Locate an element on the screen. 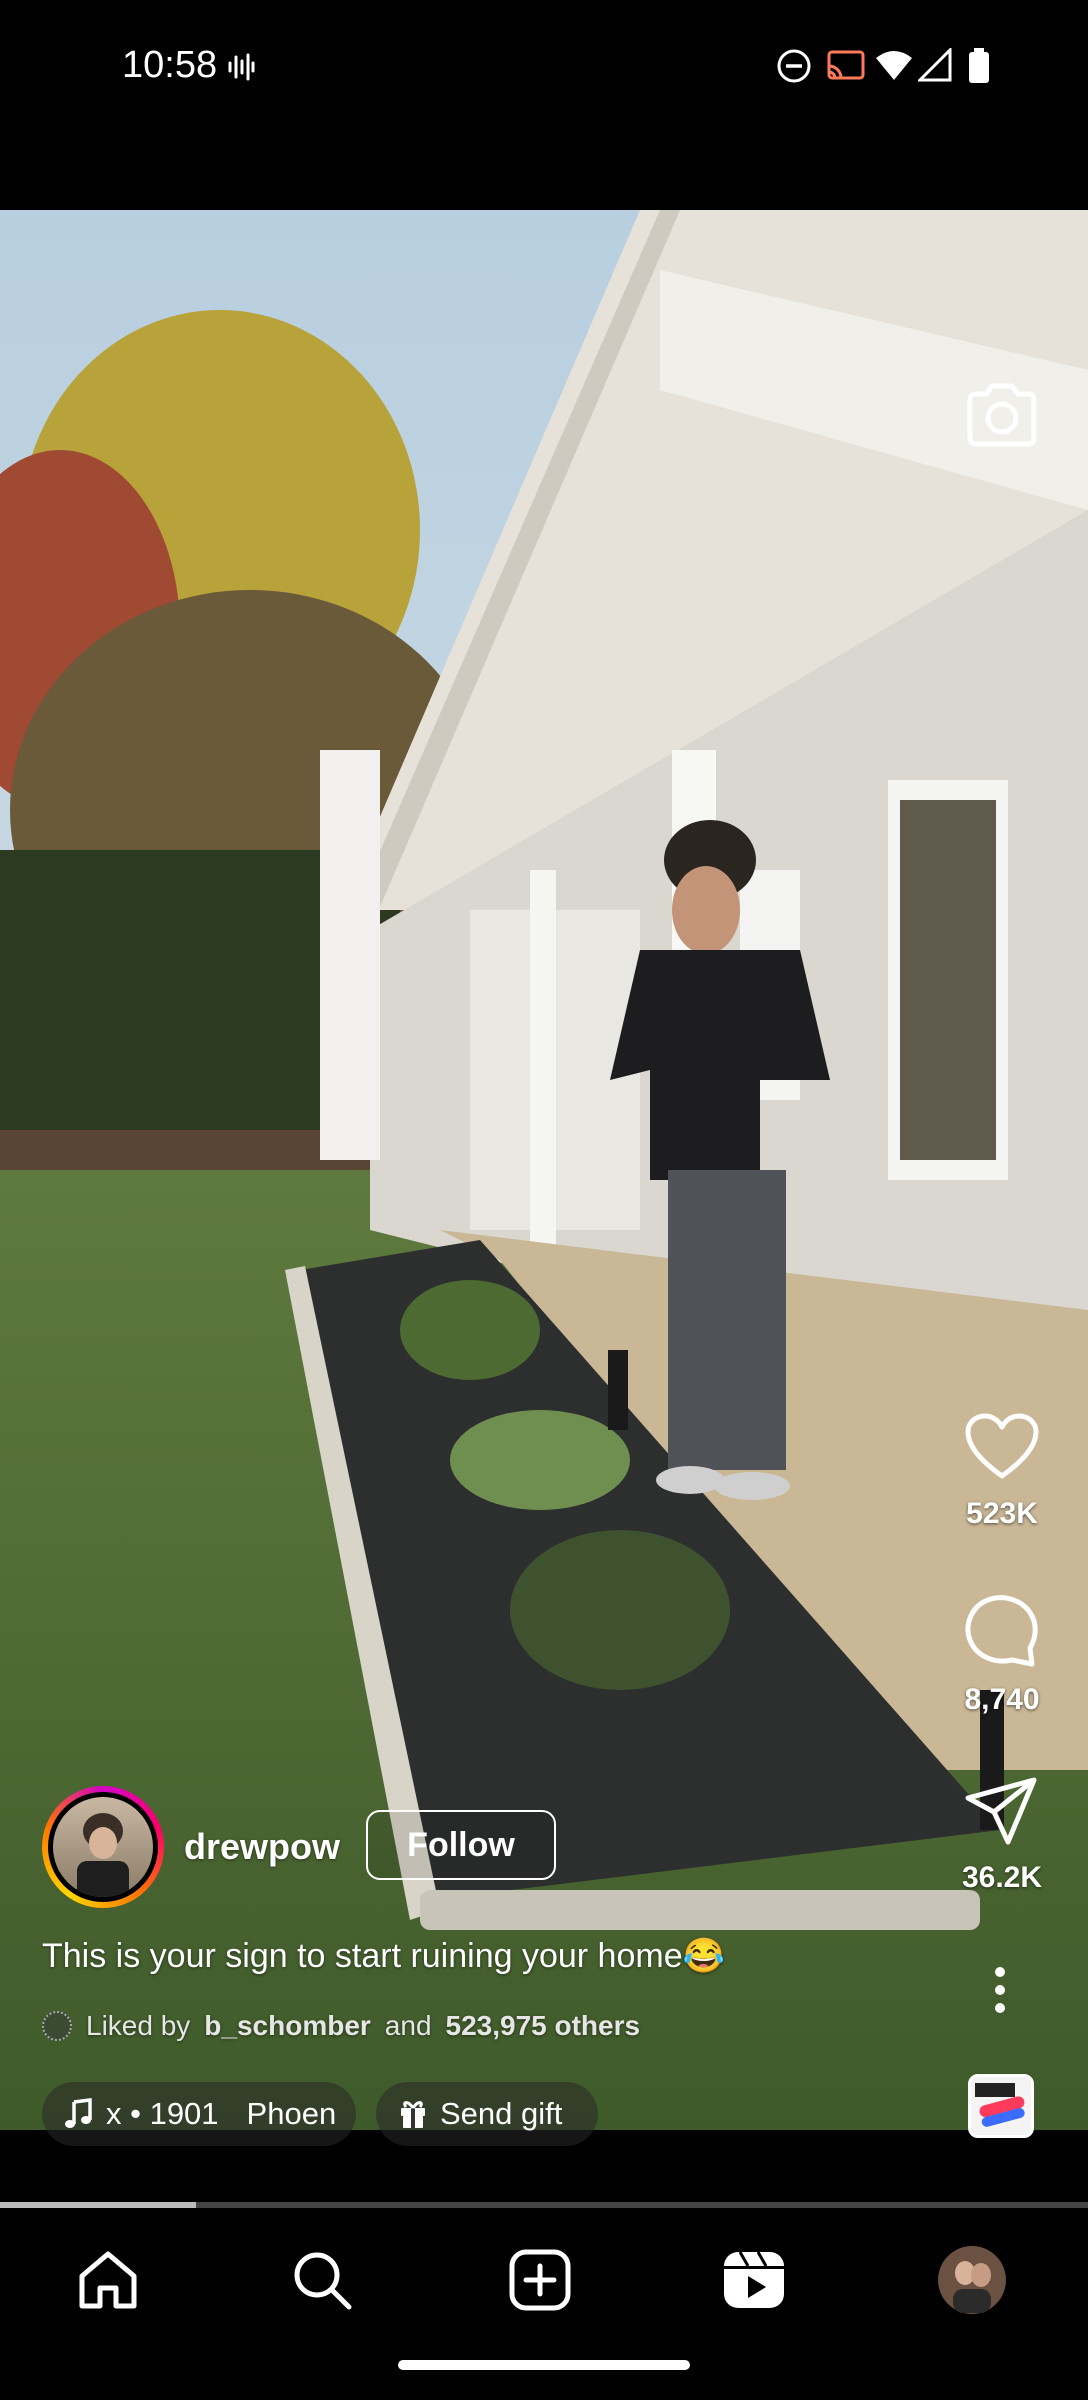 The image size is (1088, 2400). share-icon is located at coordinates (1002, 1811).